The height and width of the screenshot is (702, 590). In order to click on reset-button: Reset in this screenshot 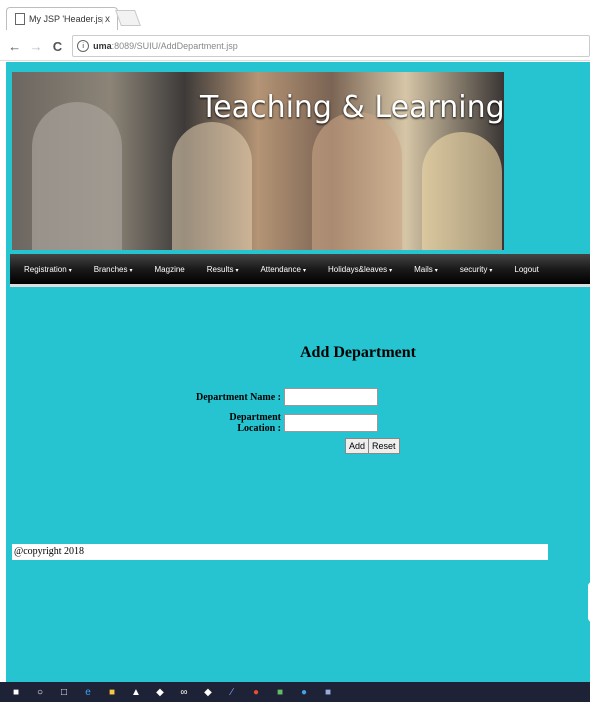, I will do `click(384, 446)`.